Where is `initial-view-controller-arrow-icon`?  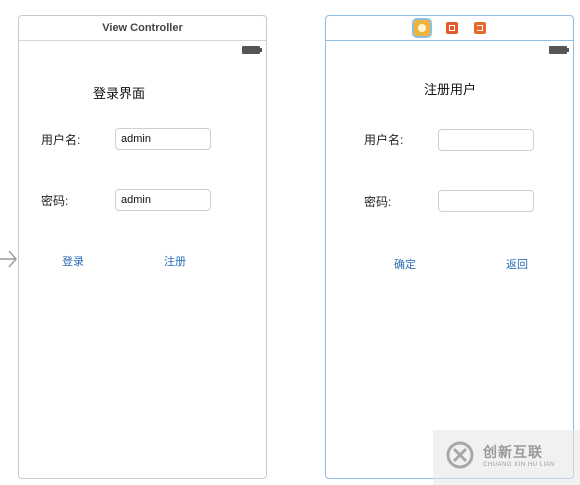 initial-view-controller-arrow-icon is located at coordinates (8, 259).